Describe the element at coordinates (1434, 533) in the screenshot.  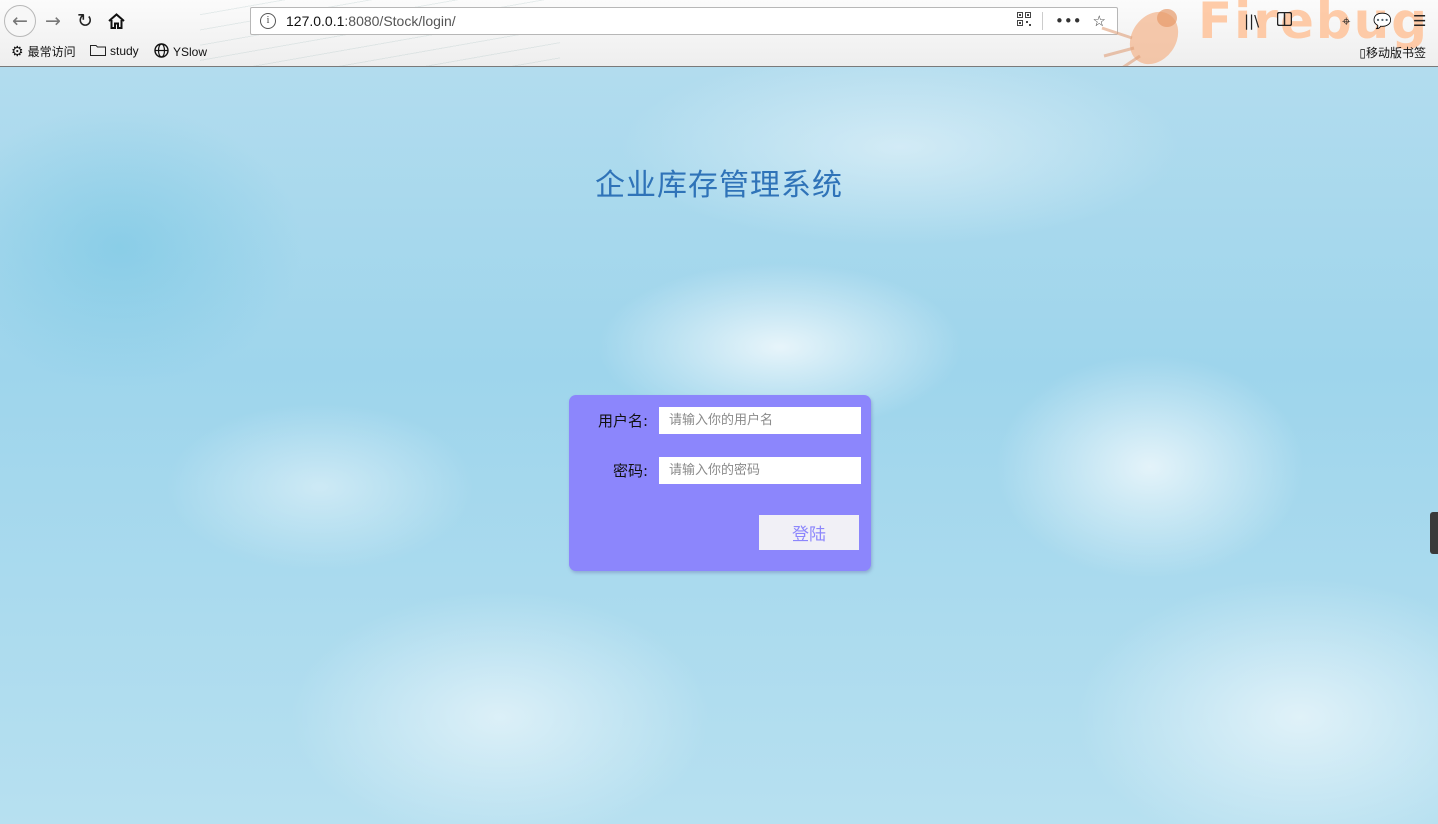
I see `side-panel-handle` at that location.